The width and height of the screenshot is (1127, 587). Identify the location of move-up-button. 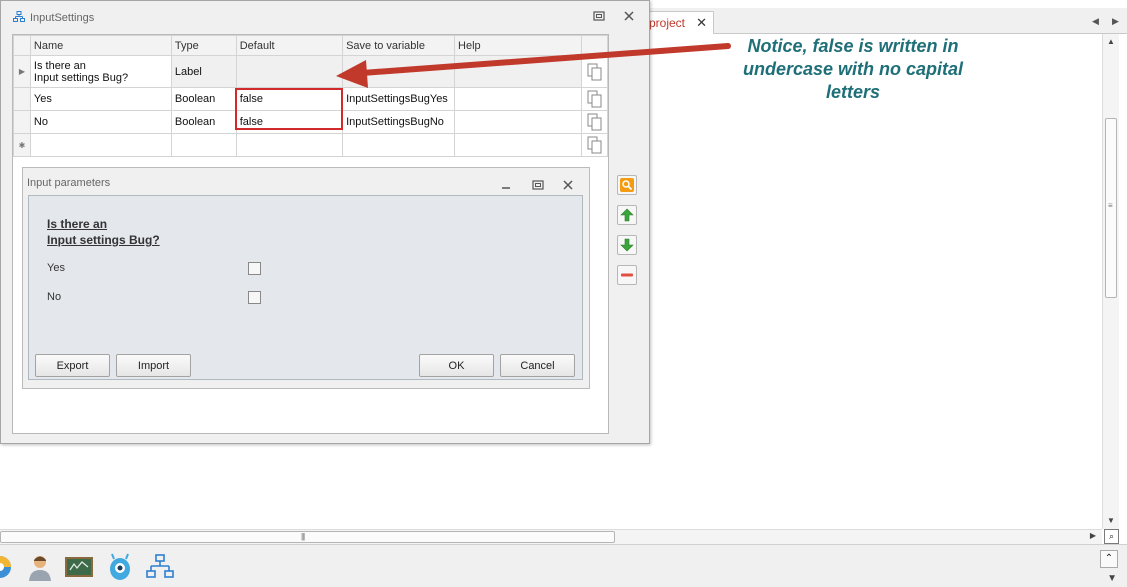
(627, 215).